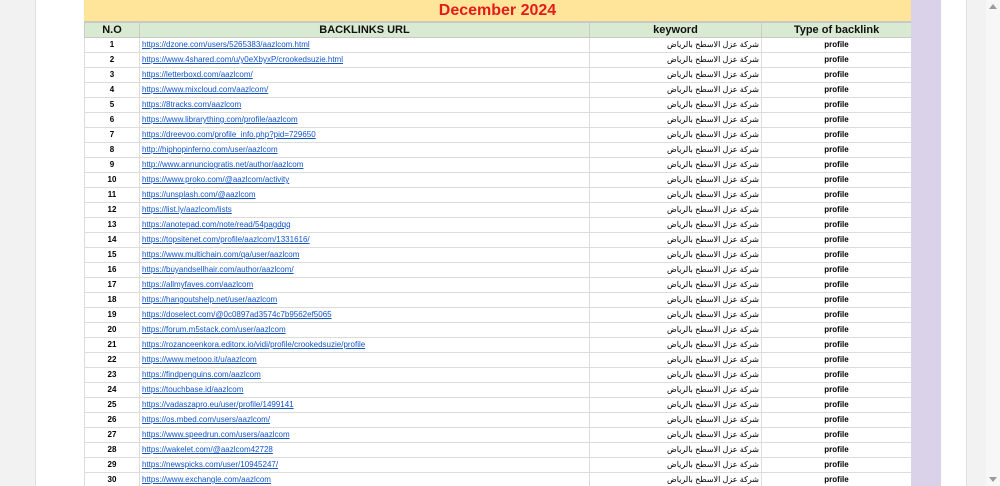  I want to click on backlink-url-link: https://forum.m5stack.com/user/aazlcom, so click(214, 329).